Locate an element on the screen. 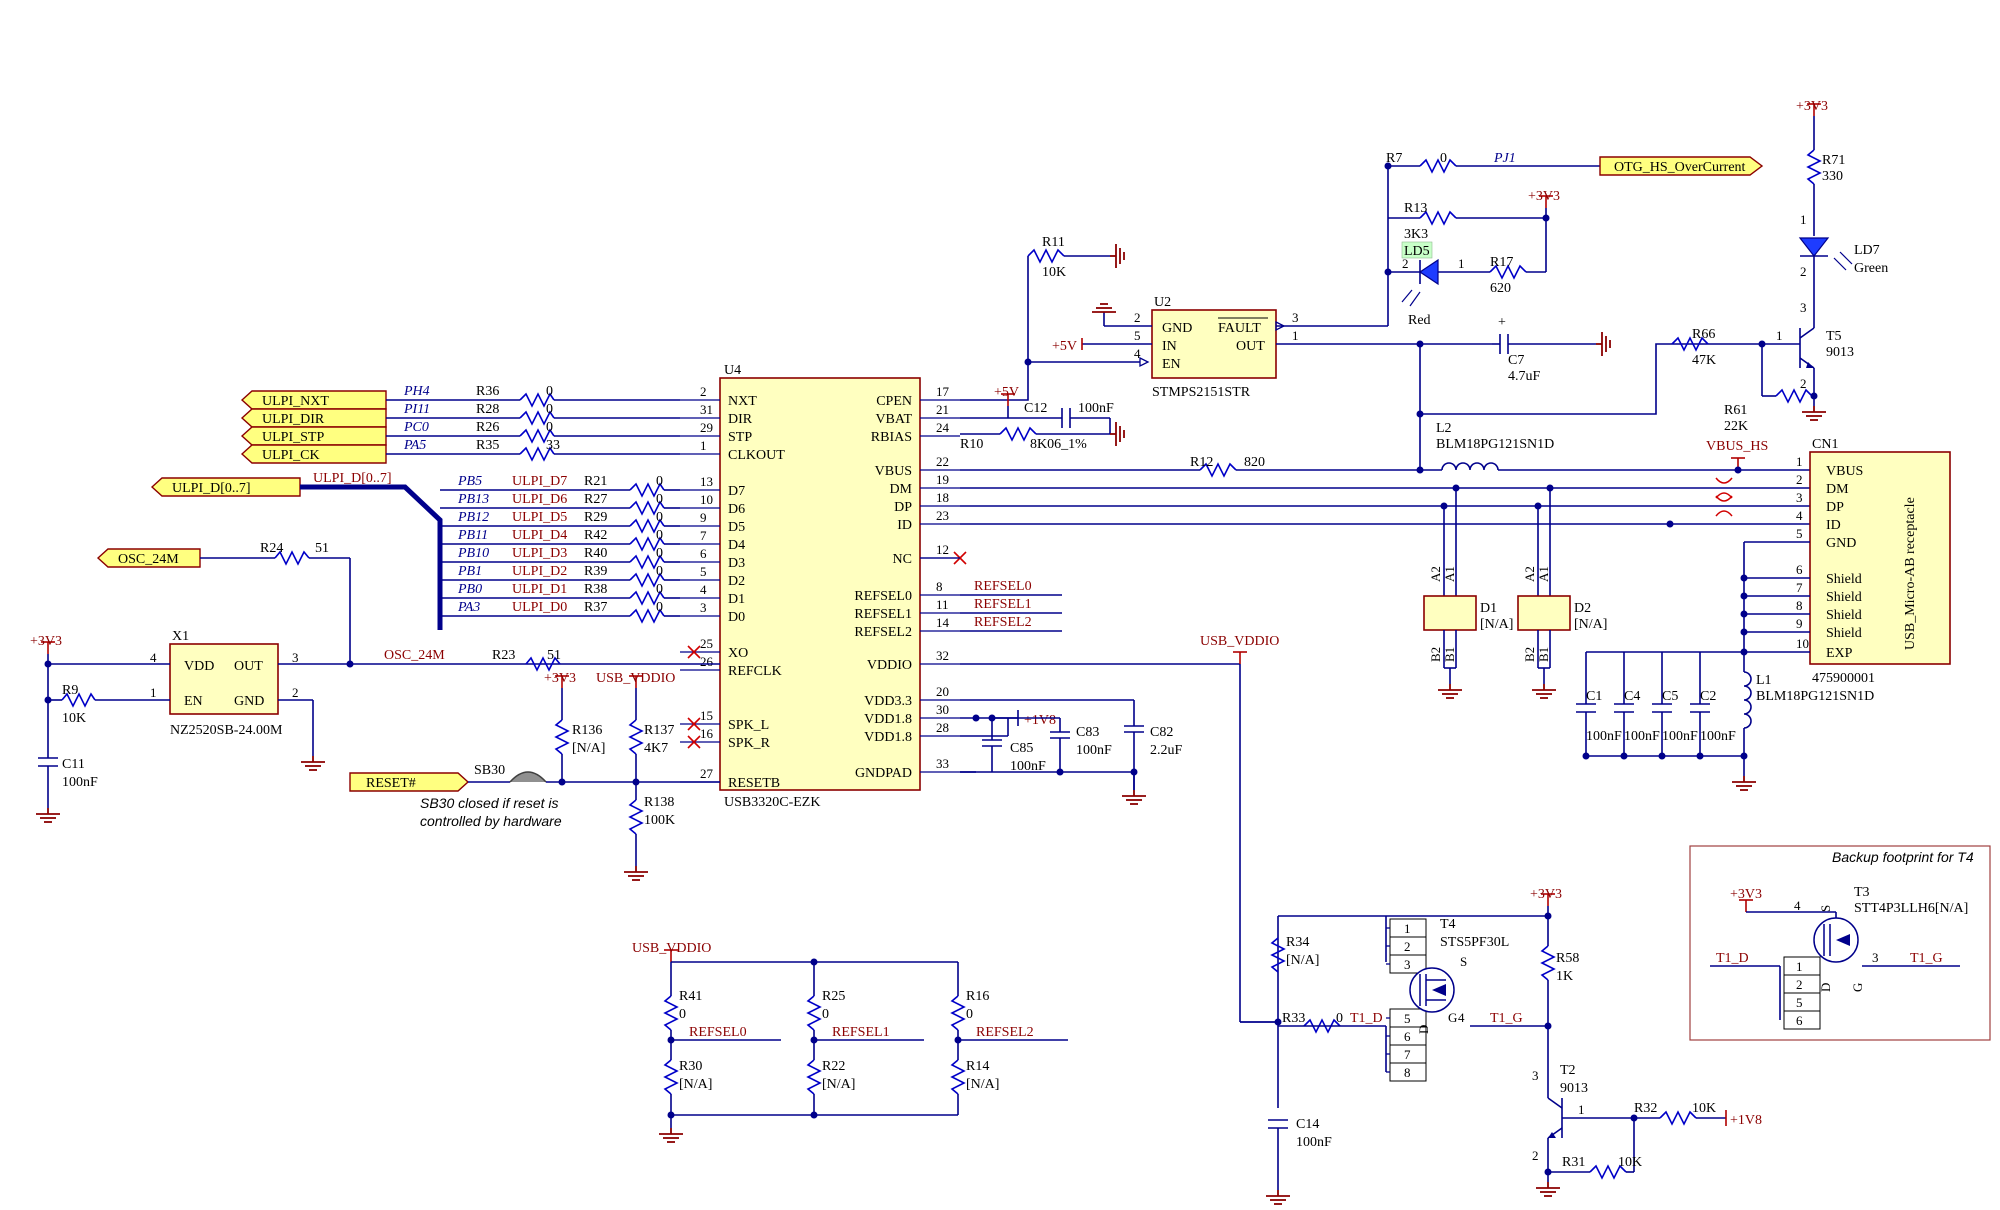 This screenshot has height=1210, width=2000. d2-body is located at coordinates (1544, 613).